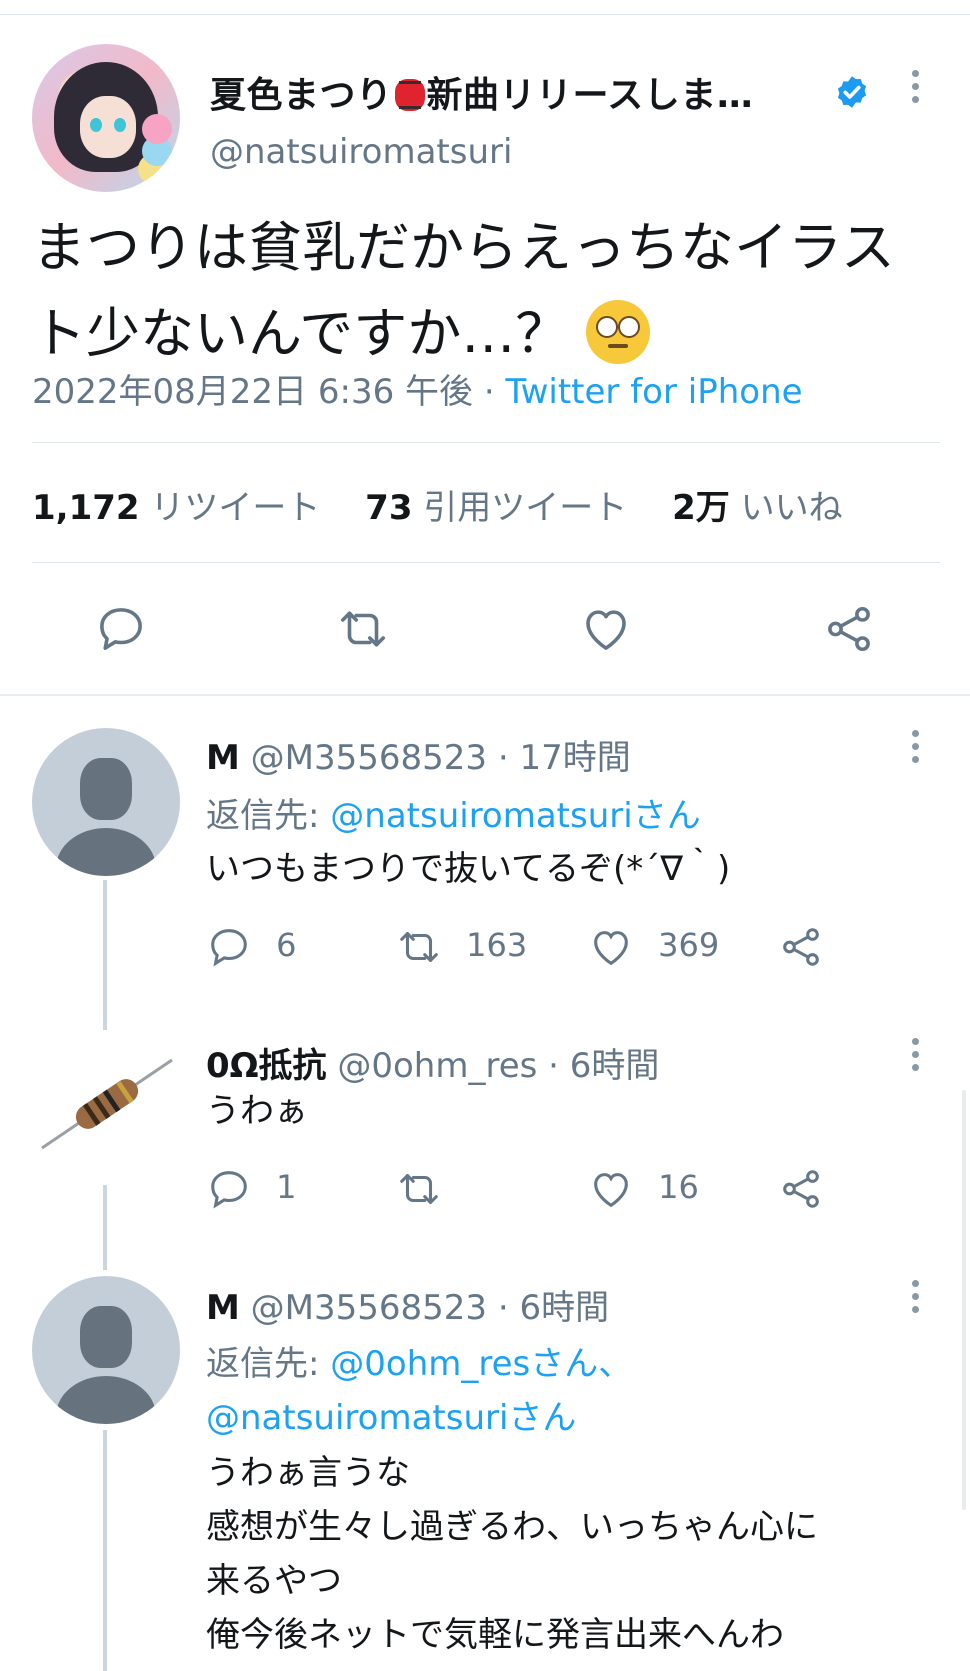  What do you see at coordinates (433, 1066) in the screenshot?
I see `reply-header: 0Ω抵抗 @0ohm_res · 6時間` at bounding box center [433, 1066].